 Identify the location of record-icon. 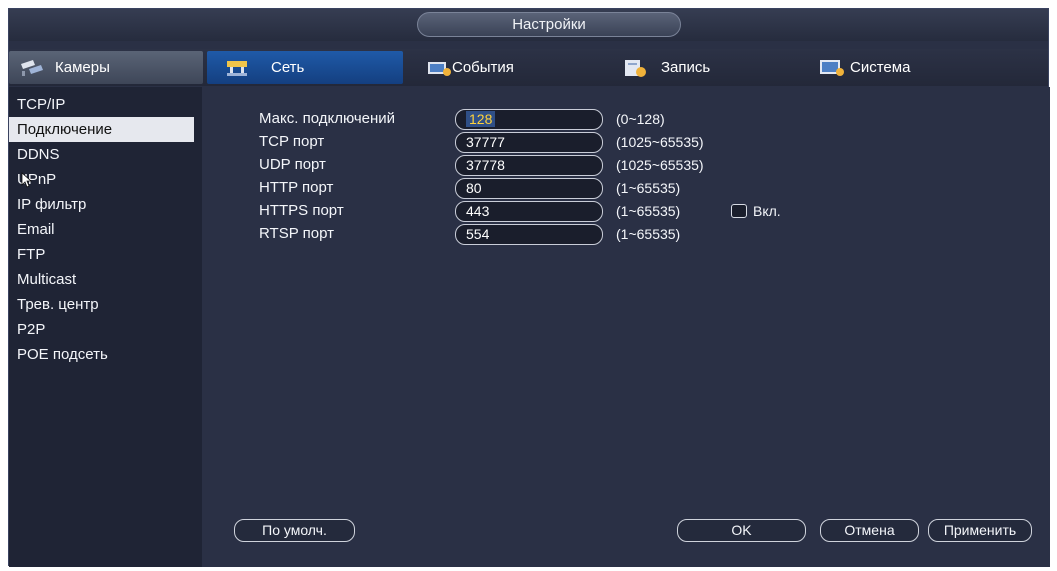
(635, 68).